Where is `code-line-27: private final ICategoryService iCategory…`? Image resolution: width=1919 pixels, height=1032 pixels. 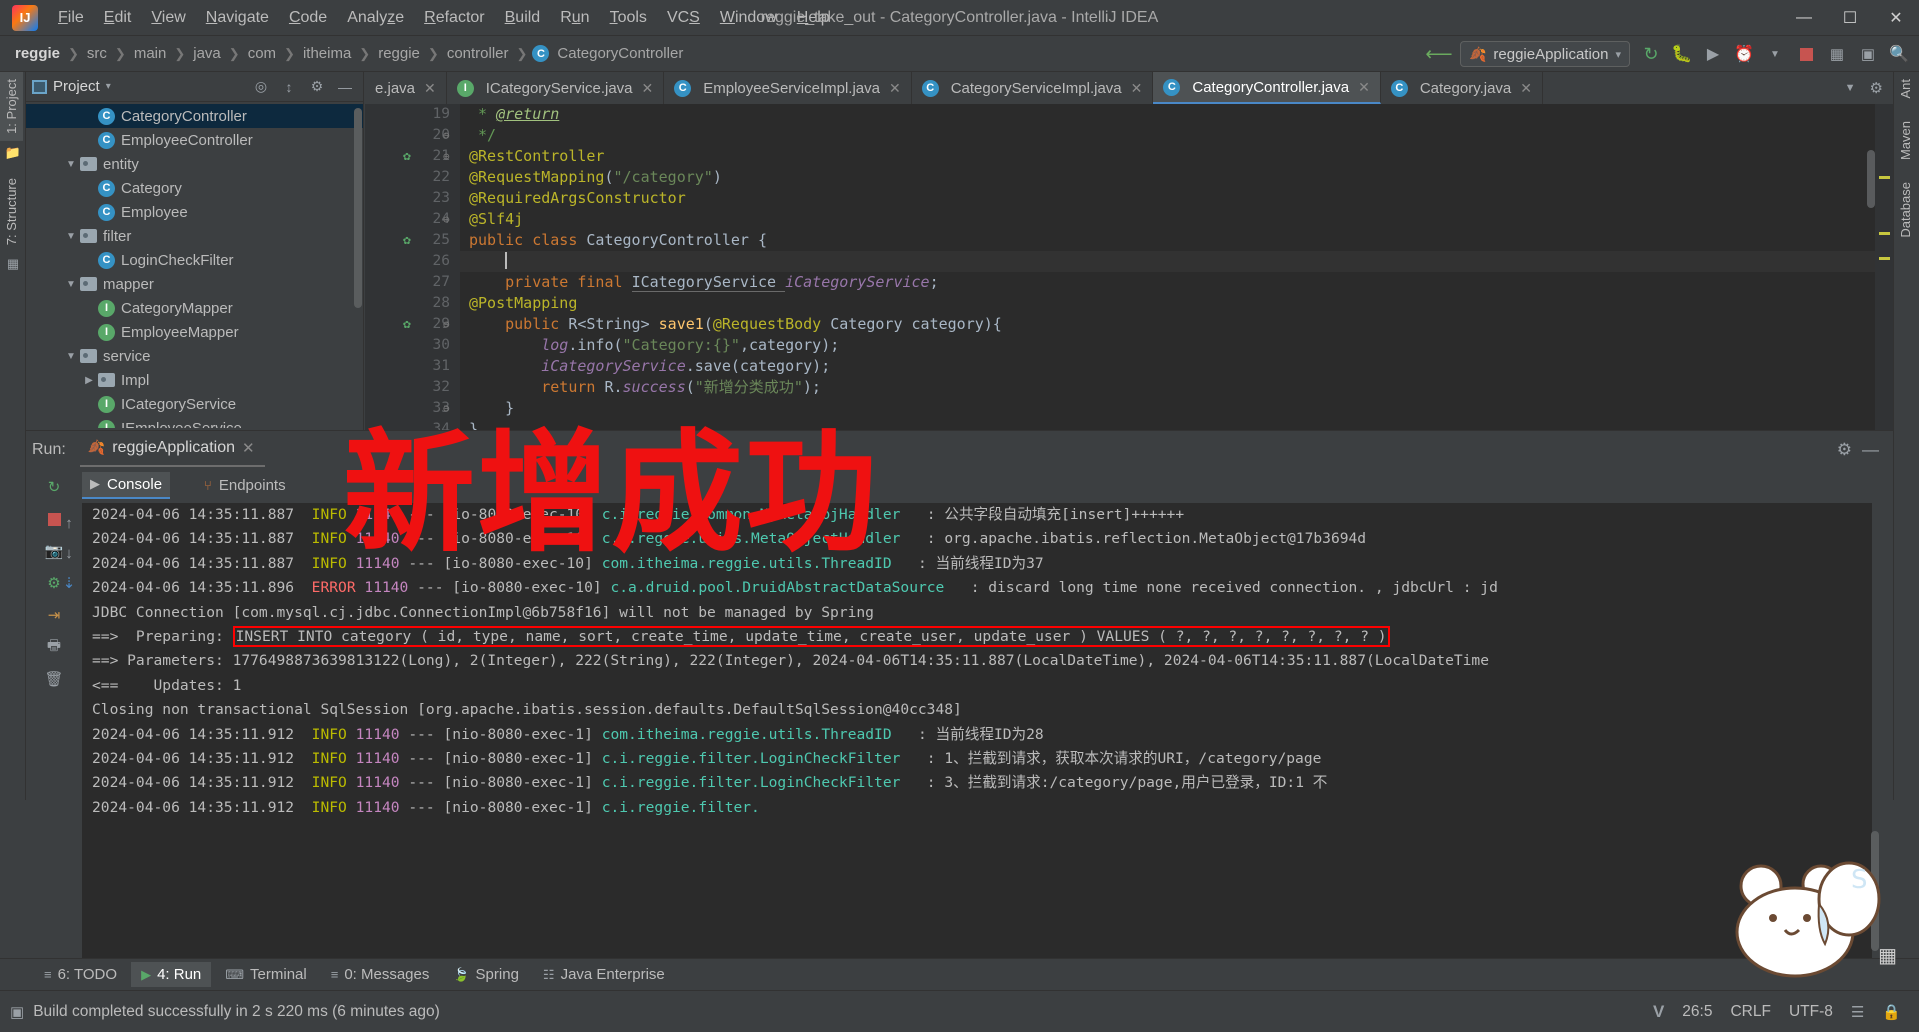
code-line-27: private final ICategoryService iCategory… is located at coordinates (1176, 282).